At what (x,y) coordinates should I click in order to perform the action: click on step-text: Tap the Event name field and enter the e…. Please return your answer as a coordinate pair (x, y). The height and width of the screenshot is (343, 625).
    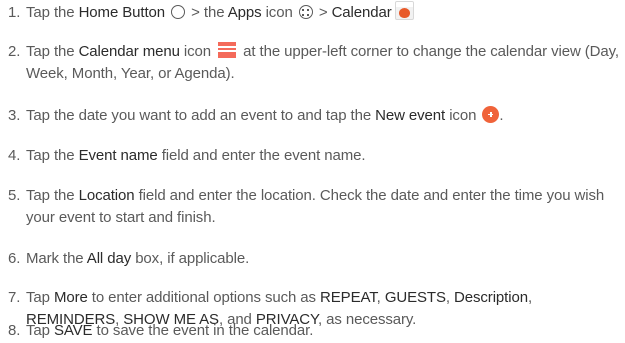
    Looking at the image, I should click on (196, 155).